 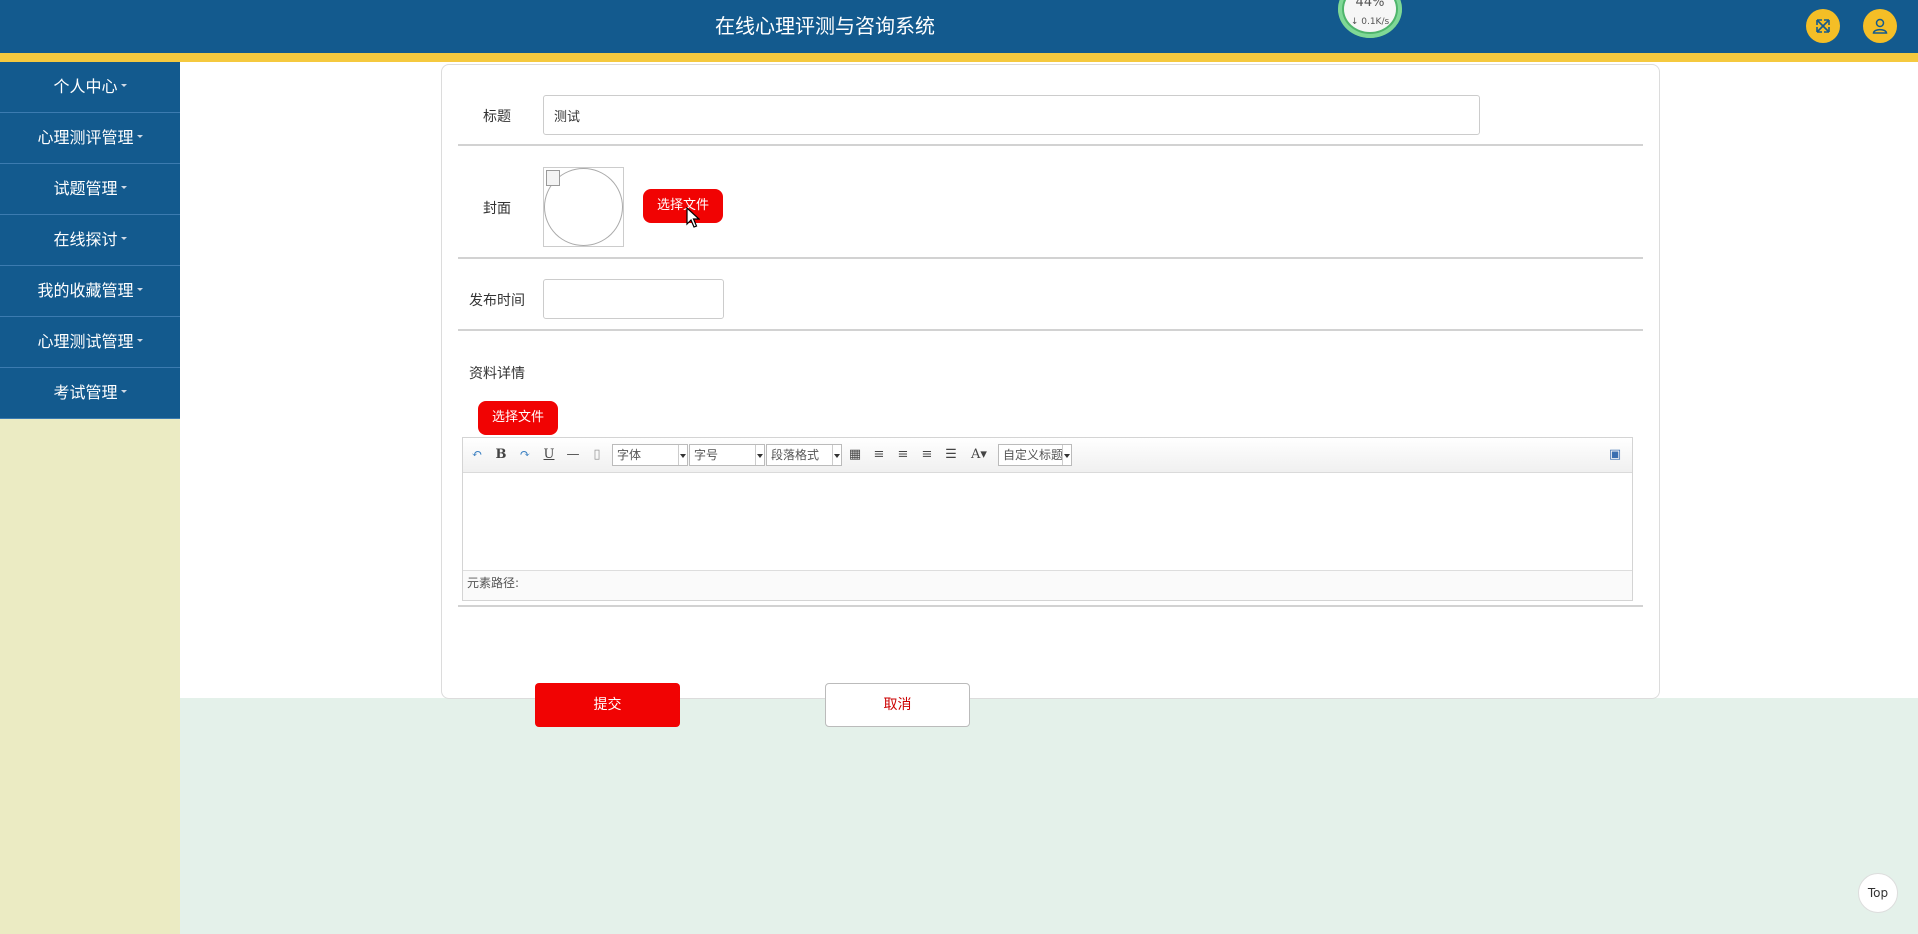 What do you see at coordinates (1615, 455) in the screenshot?
I see `fullscreen-editor-icon: ▣` at bounding box center [1615, 455].